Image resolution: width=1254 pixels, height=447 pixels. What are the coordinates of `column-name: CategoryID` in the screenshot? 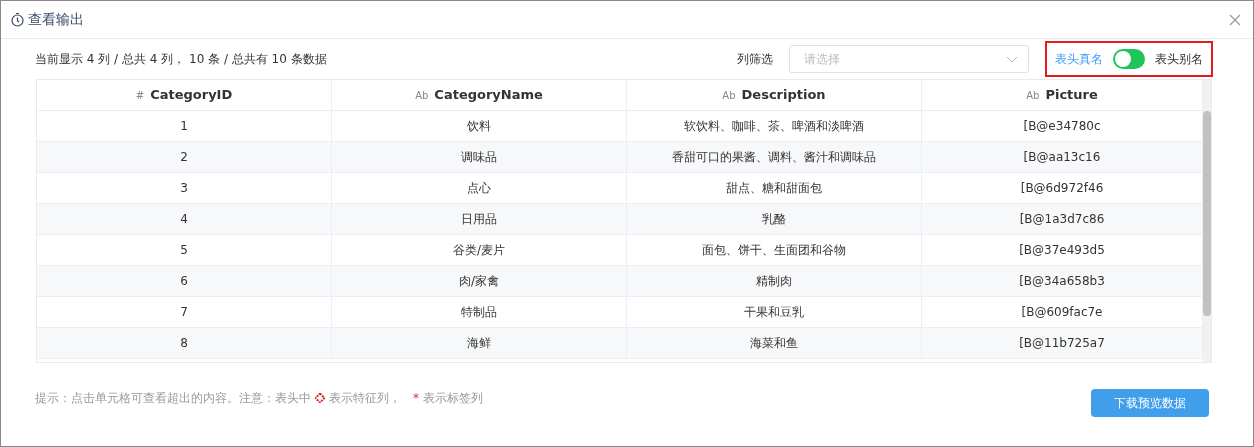 It's located at (191, 95).